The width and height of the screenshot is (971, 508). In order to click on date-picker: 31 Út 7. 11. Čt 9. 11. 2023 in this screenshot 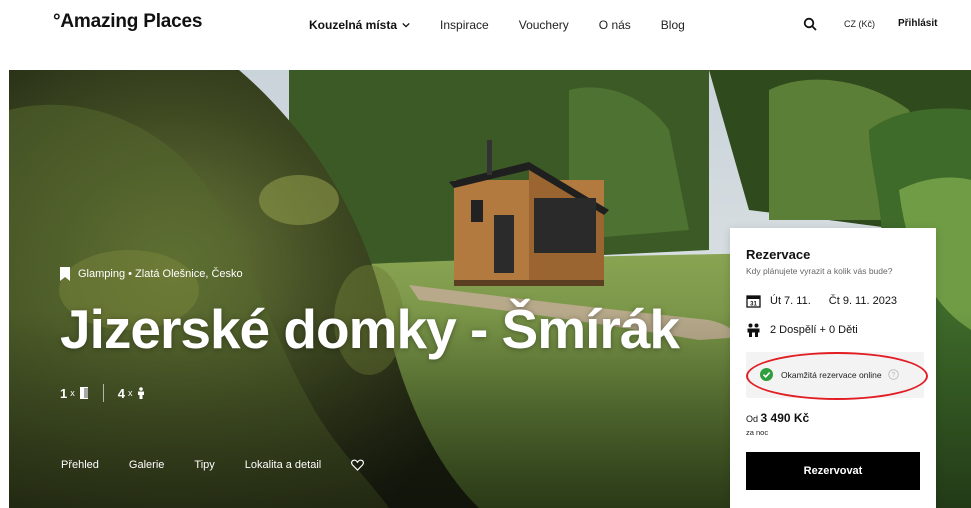, I will do `click(821, 301)`.